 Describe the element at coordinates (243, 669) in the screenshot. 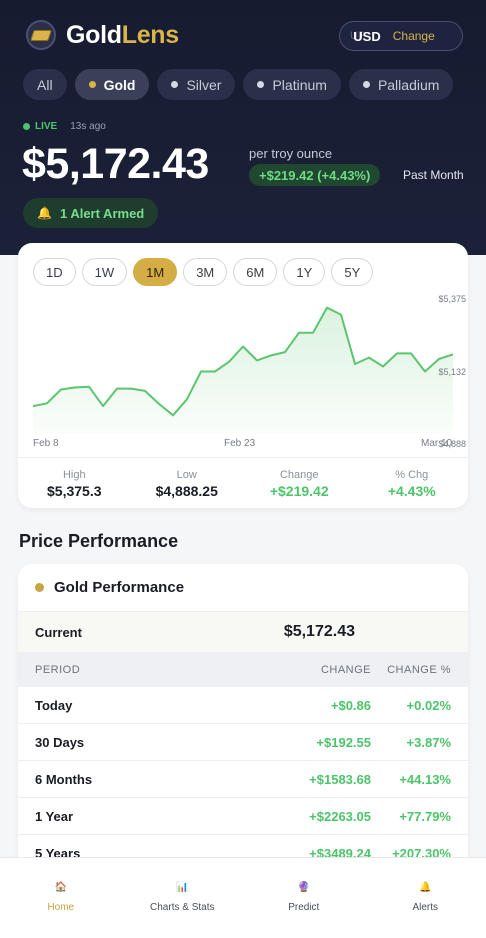

I see `performance-table-header: PERIOD CHANGE CHANGE %` at that location.